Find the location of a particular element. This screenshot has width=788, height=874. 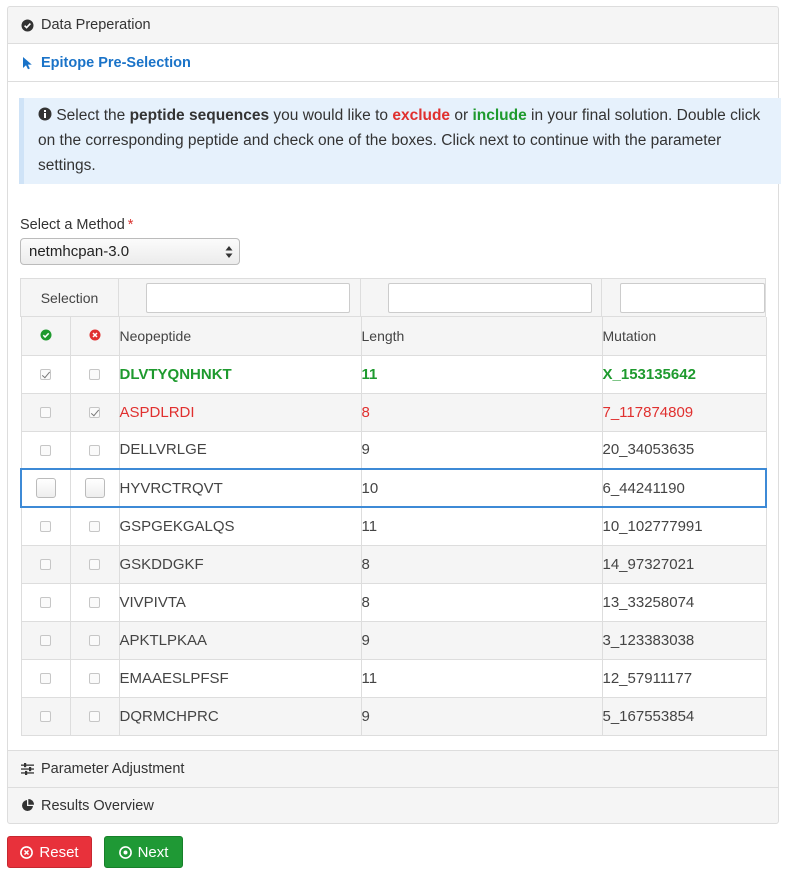

table-row: DQRMCHPRC 9 5_167553854 is located at coordinates (393, 716).